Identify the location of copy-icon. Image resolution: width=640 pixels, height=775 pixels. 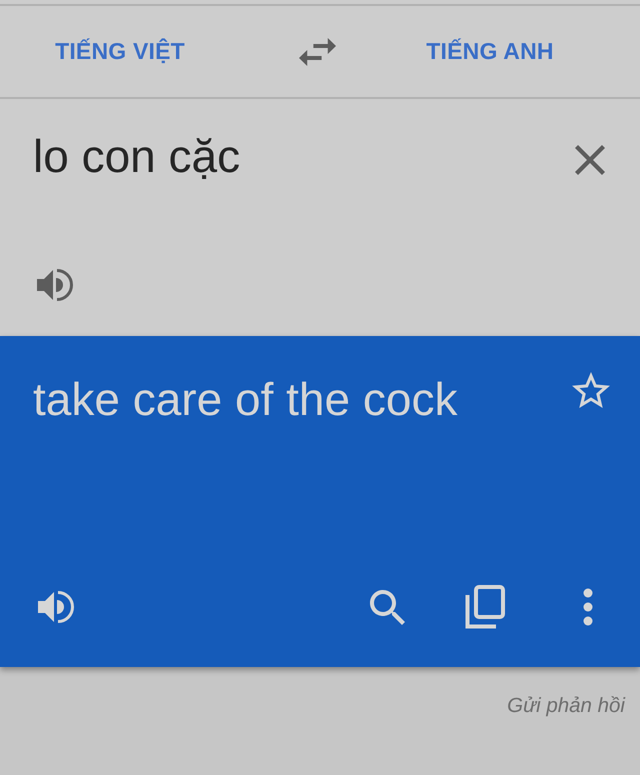
(485, 607).